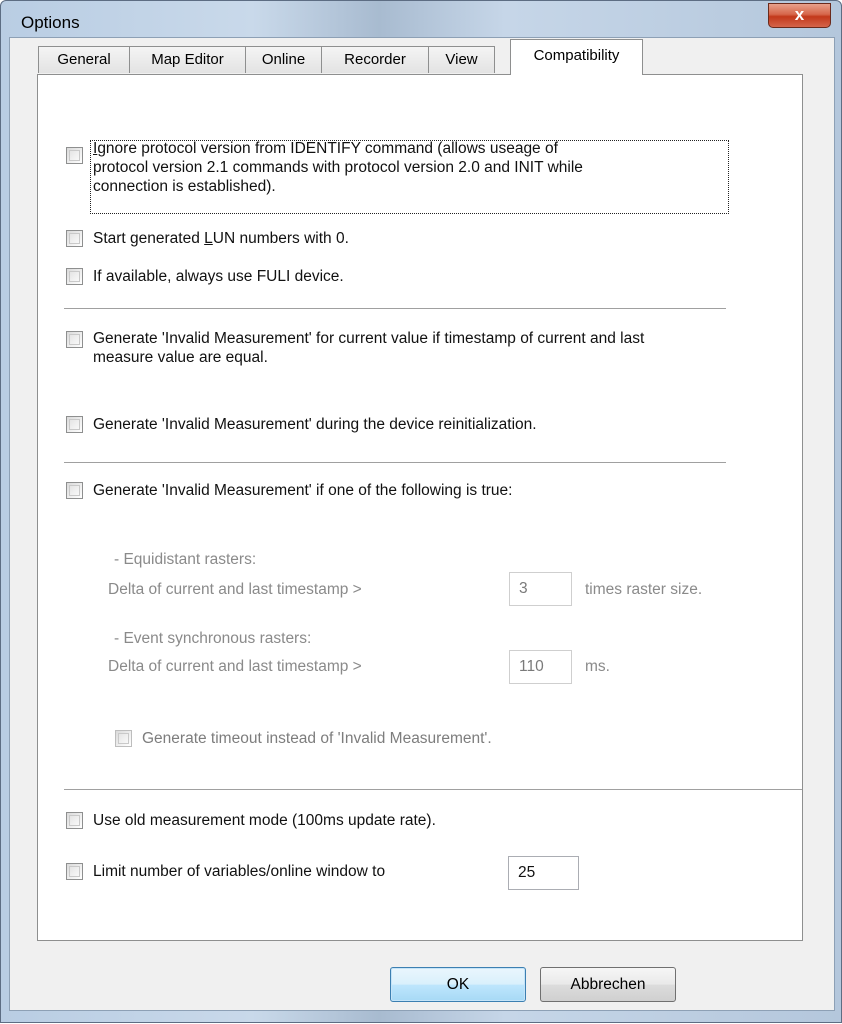 The width and height of the screenshot is (842, 1024). I want to click on equidistant-heading: - Equidistant rasters:, so click(185, 559).